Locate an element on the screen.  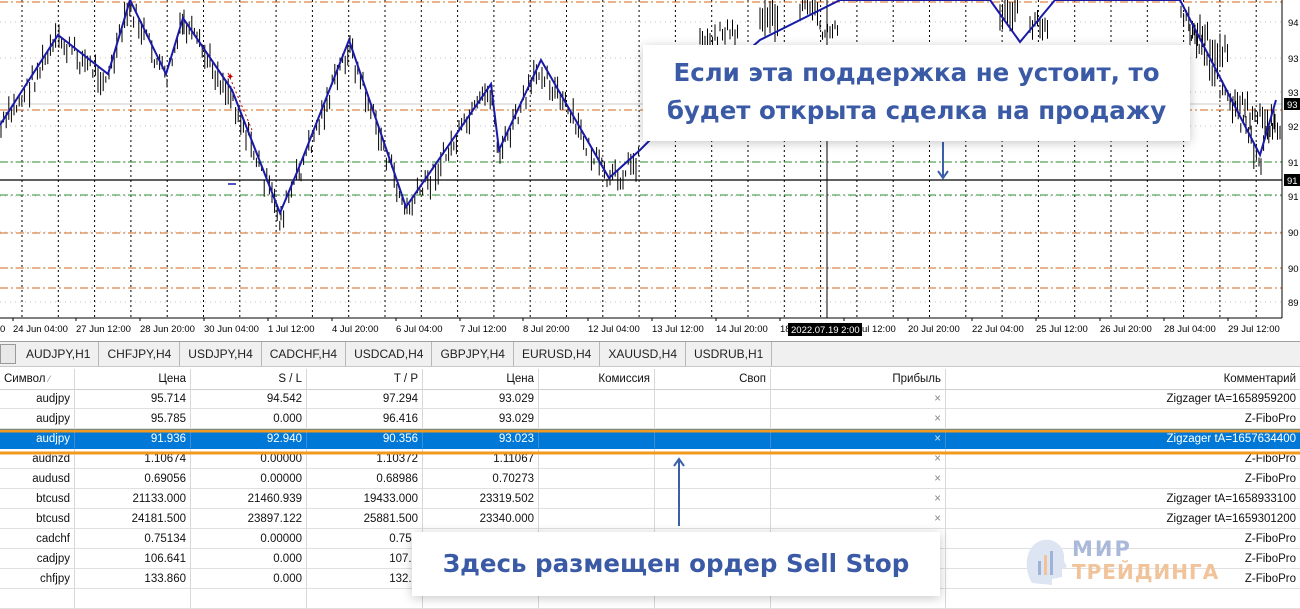
cell-symbol: cadchf is located at coordinates (37, 539).